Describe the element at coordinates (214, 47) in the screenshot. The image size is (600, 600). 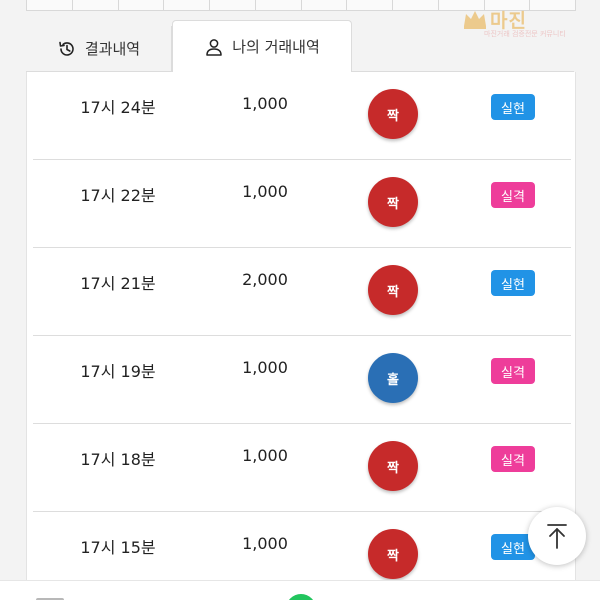
I see `user-icon` at that location.